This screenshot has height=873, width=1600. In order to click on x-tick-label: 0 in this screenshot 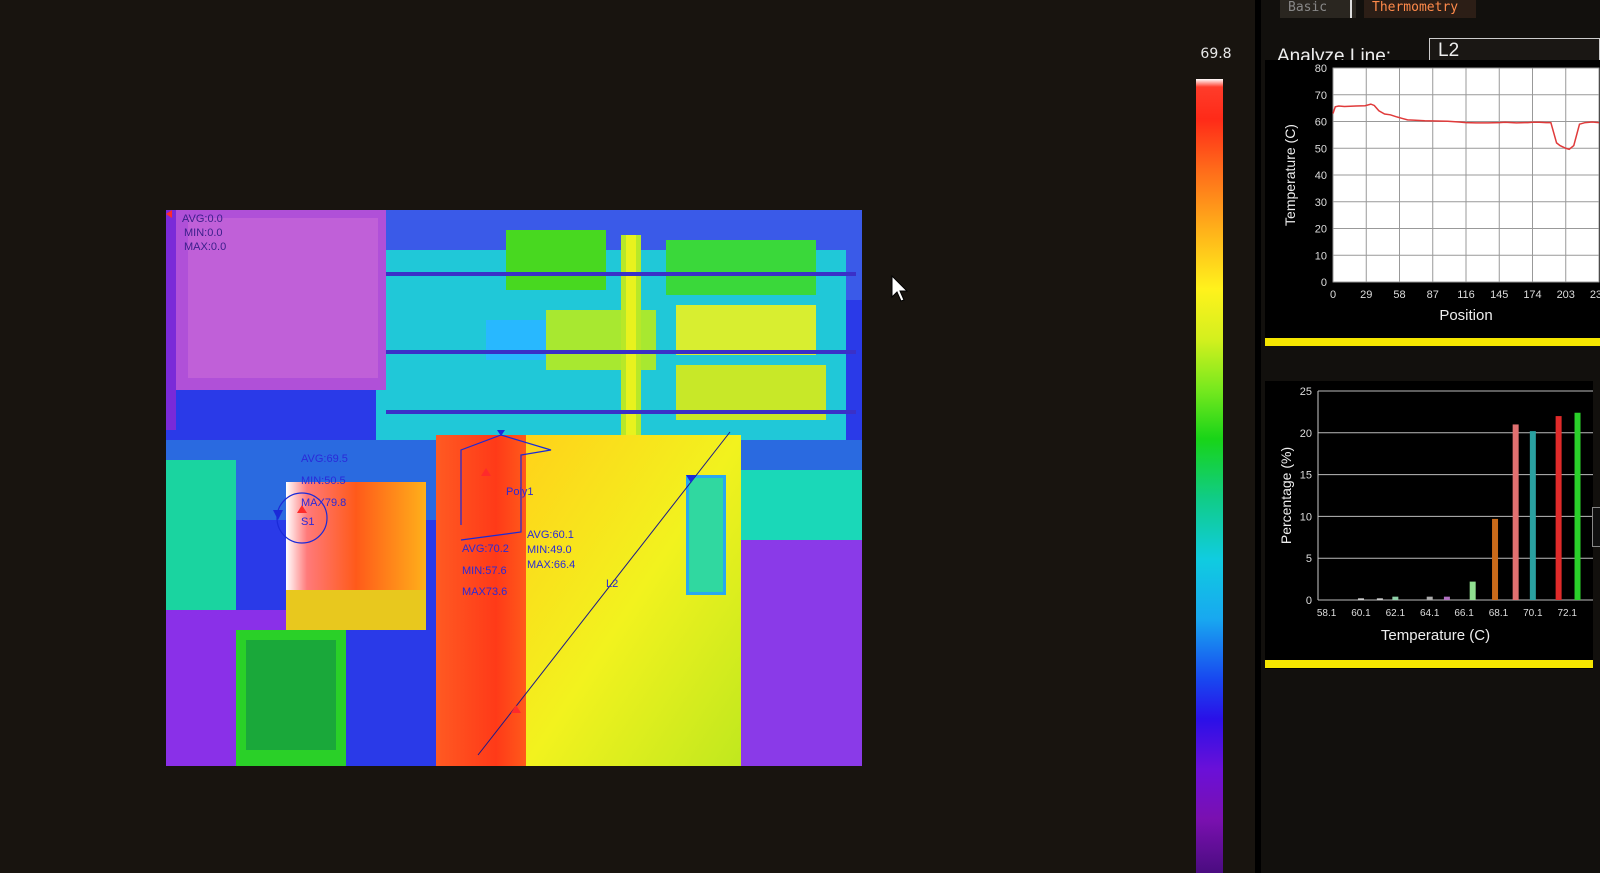, I will do `click(1333, 295)`.